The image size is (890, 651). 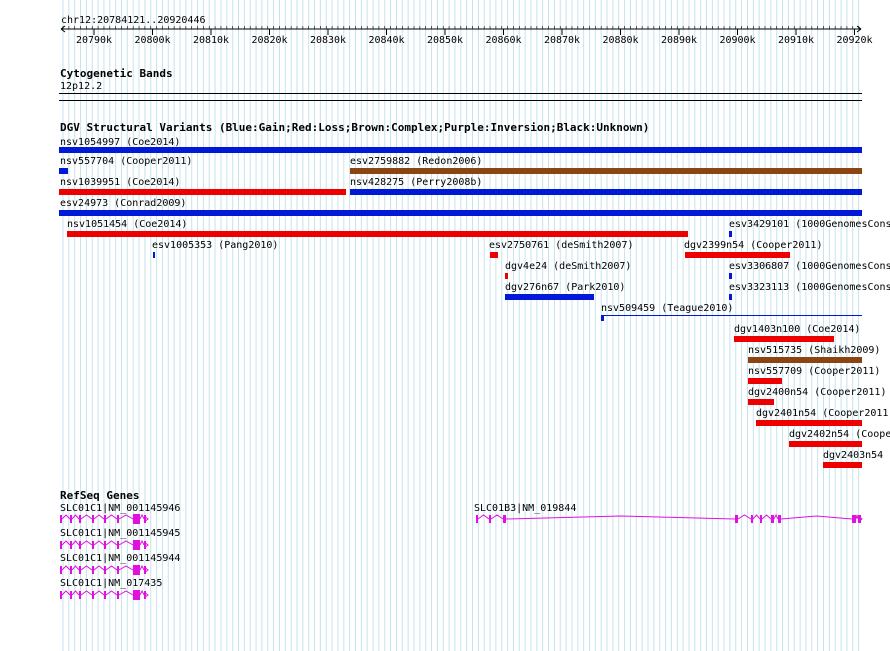 What do you see at coordinates (817, 392) in the screenshot?
I see `dgv-feature-label: dgv2400n54 (Cooper2011)` at bounding box center [817, 392].